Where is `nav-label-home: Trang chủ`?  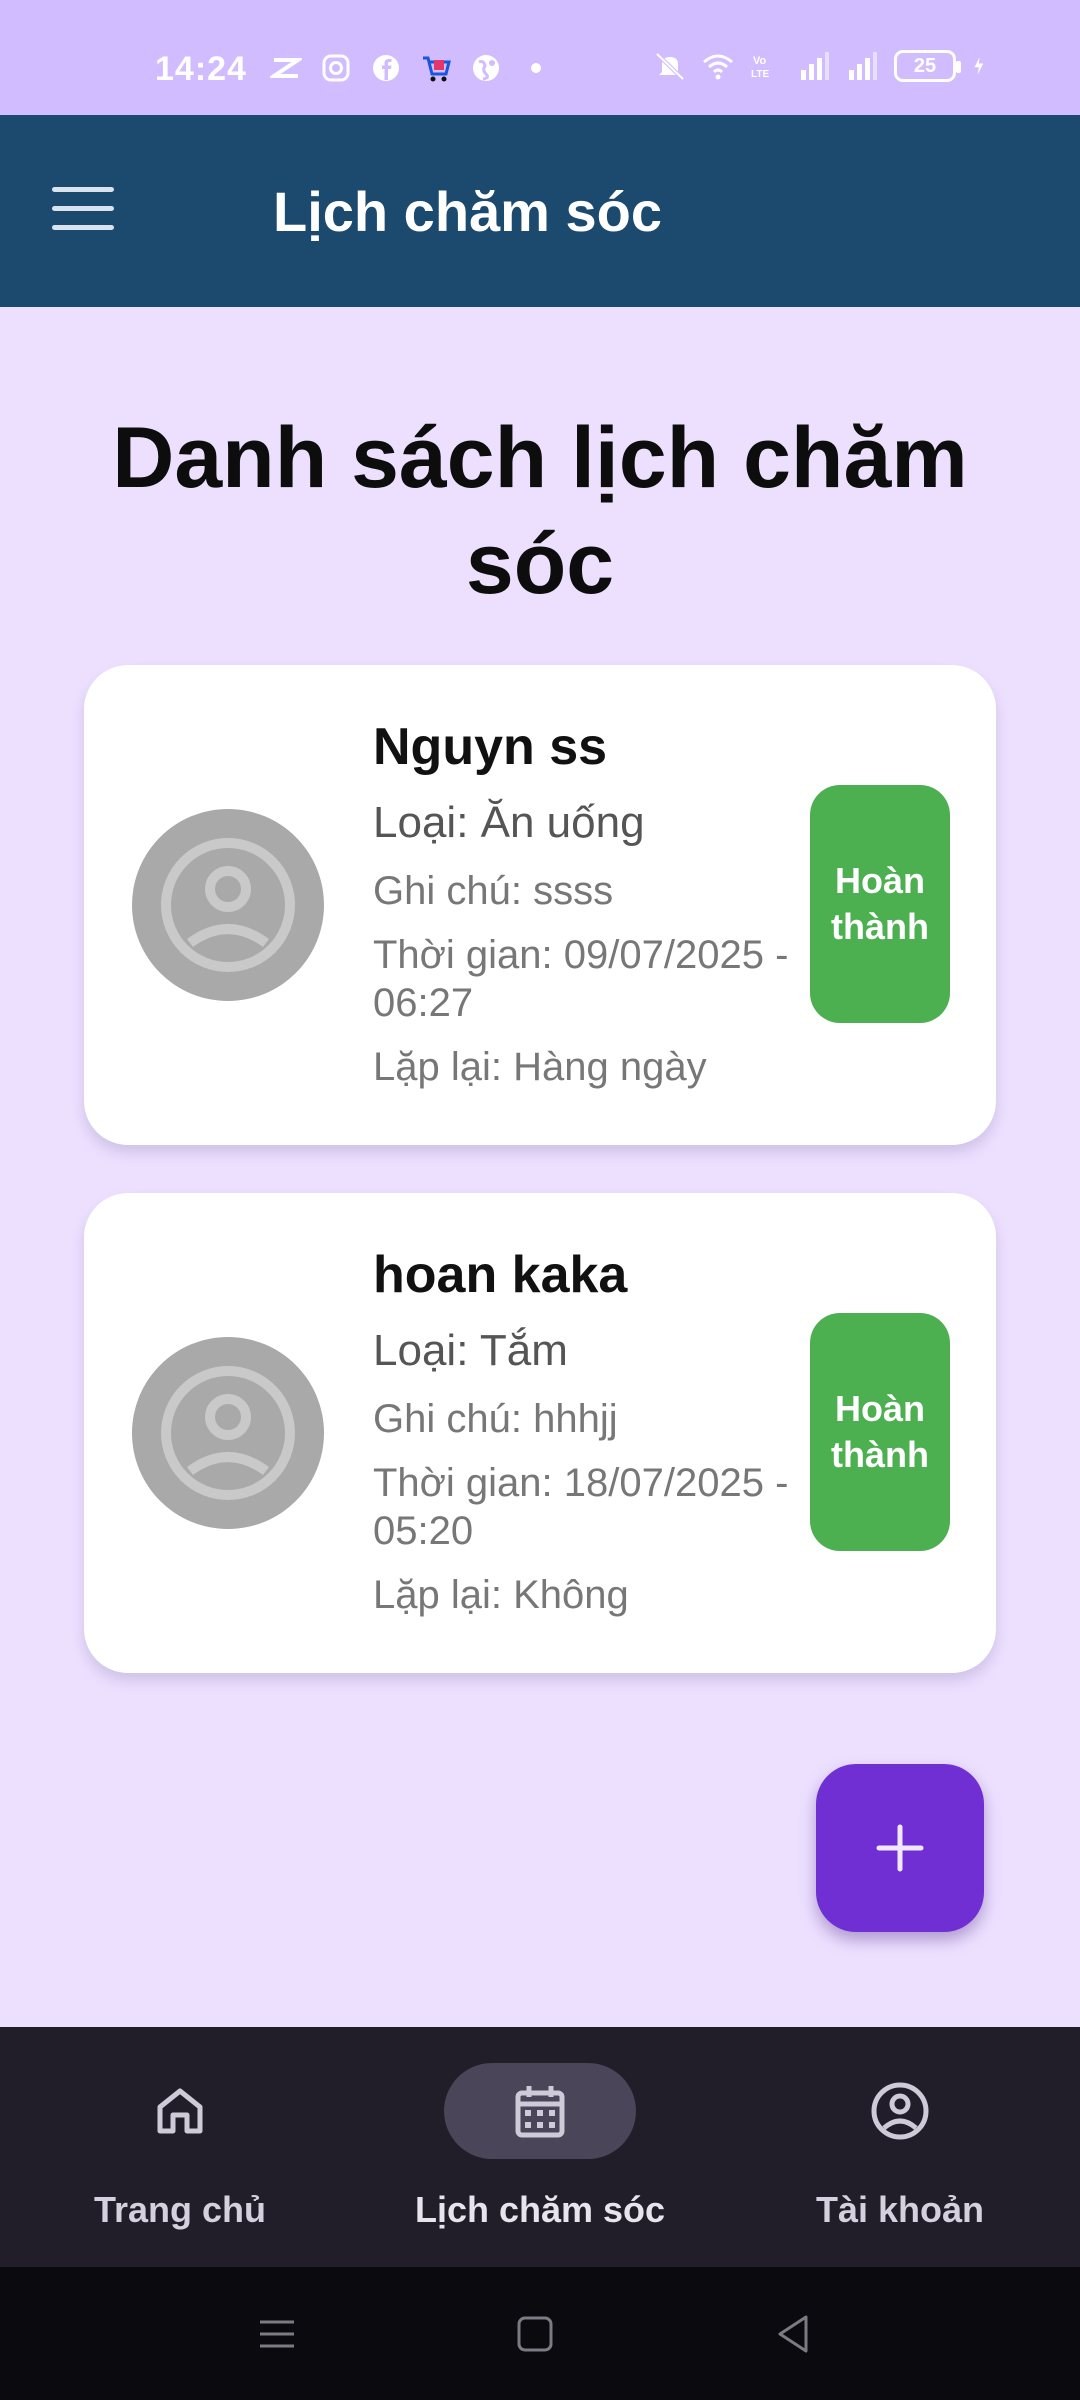 nav-label-home: Trang chủ is located at coordinates (180, 2209).